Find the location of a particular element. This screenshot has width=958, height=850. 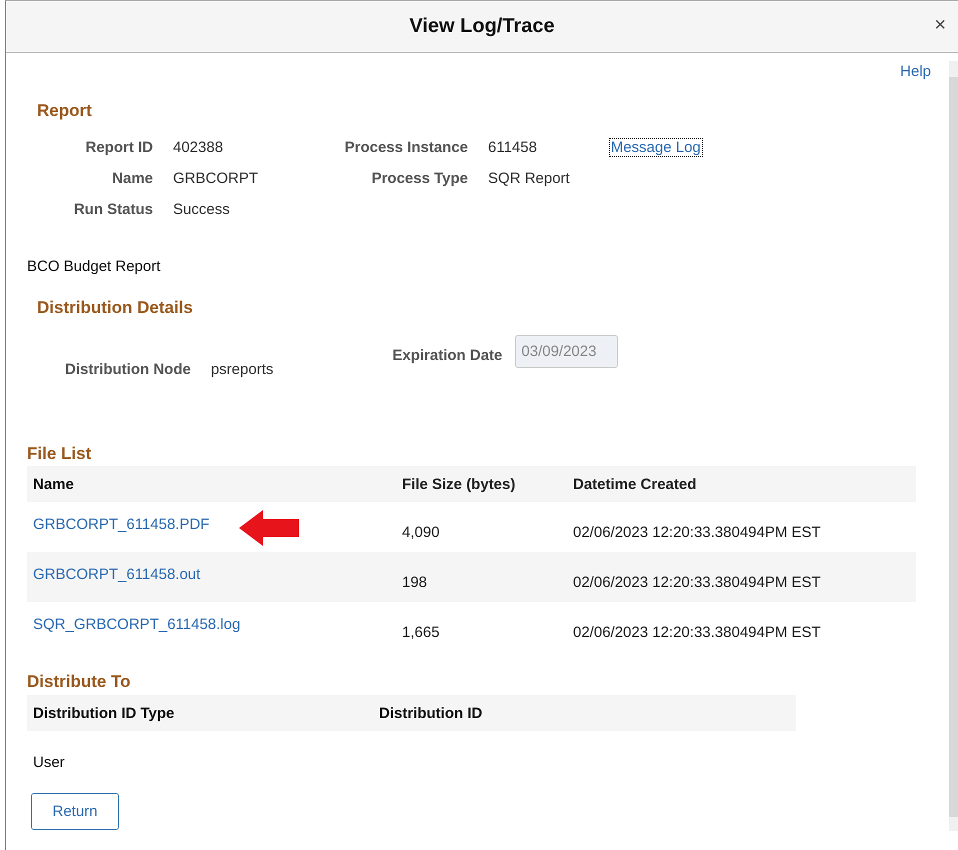

file-size: 198 is located at coordinates (415, 582).